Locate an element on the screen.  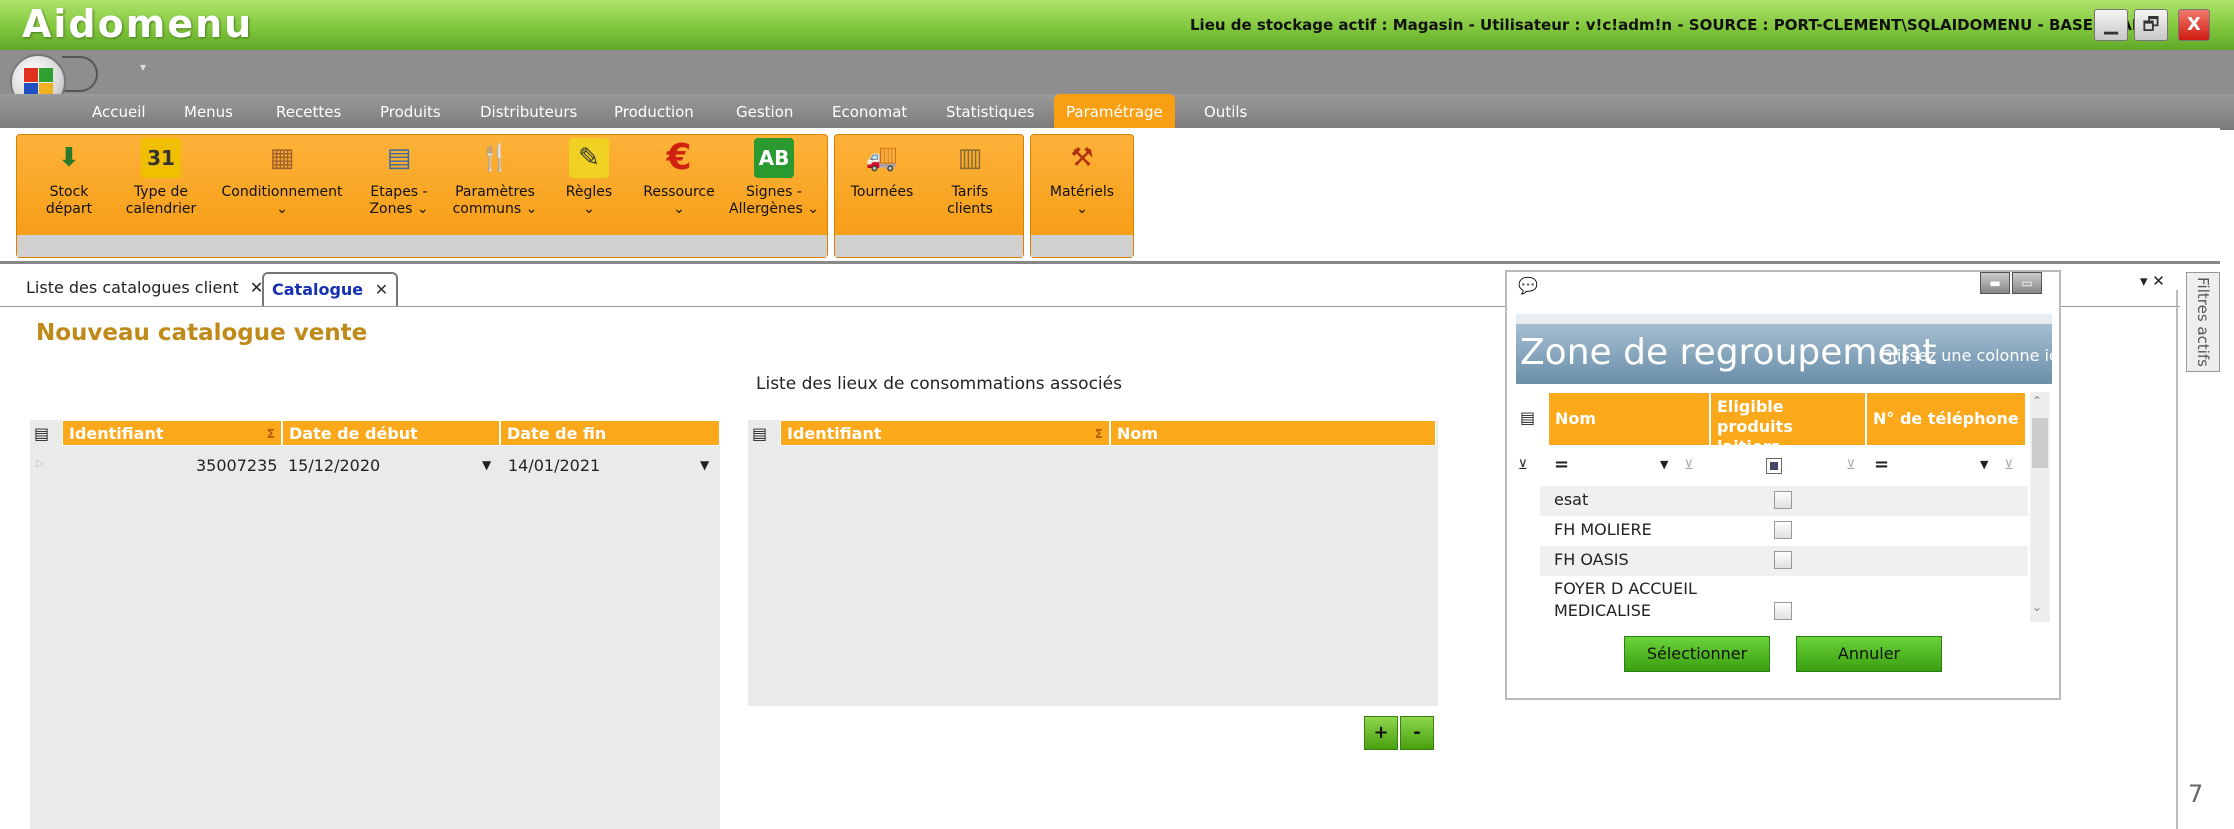
table-row: FH MOLIERE is located at coordinates (1784, 531).